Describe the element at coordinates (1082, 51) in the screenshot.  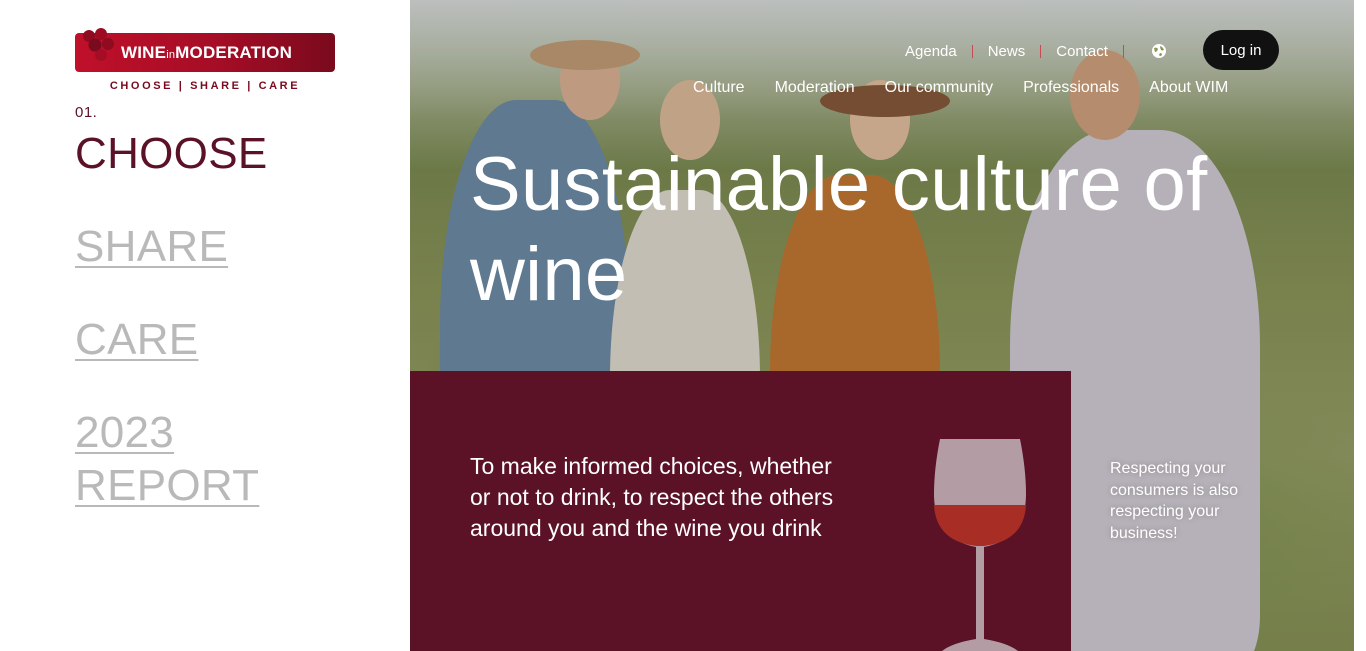
I see `nav-contact: Contact` at that location.